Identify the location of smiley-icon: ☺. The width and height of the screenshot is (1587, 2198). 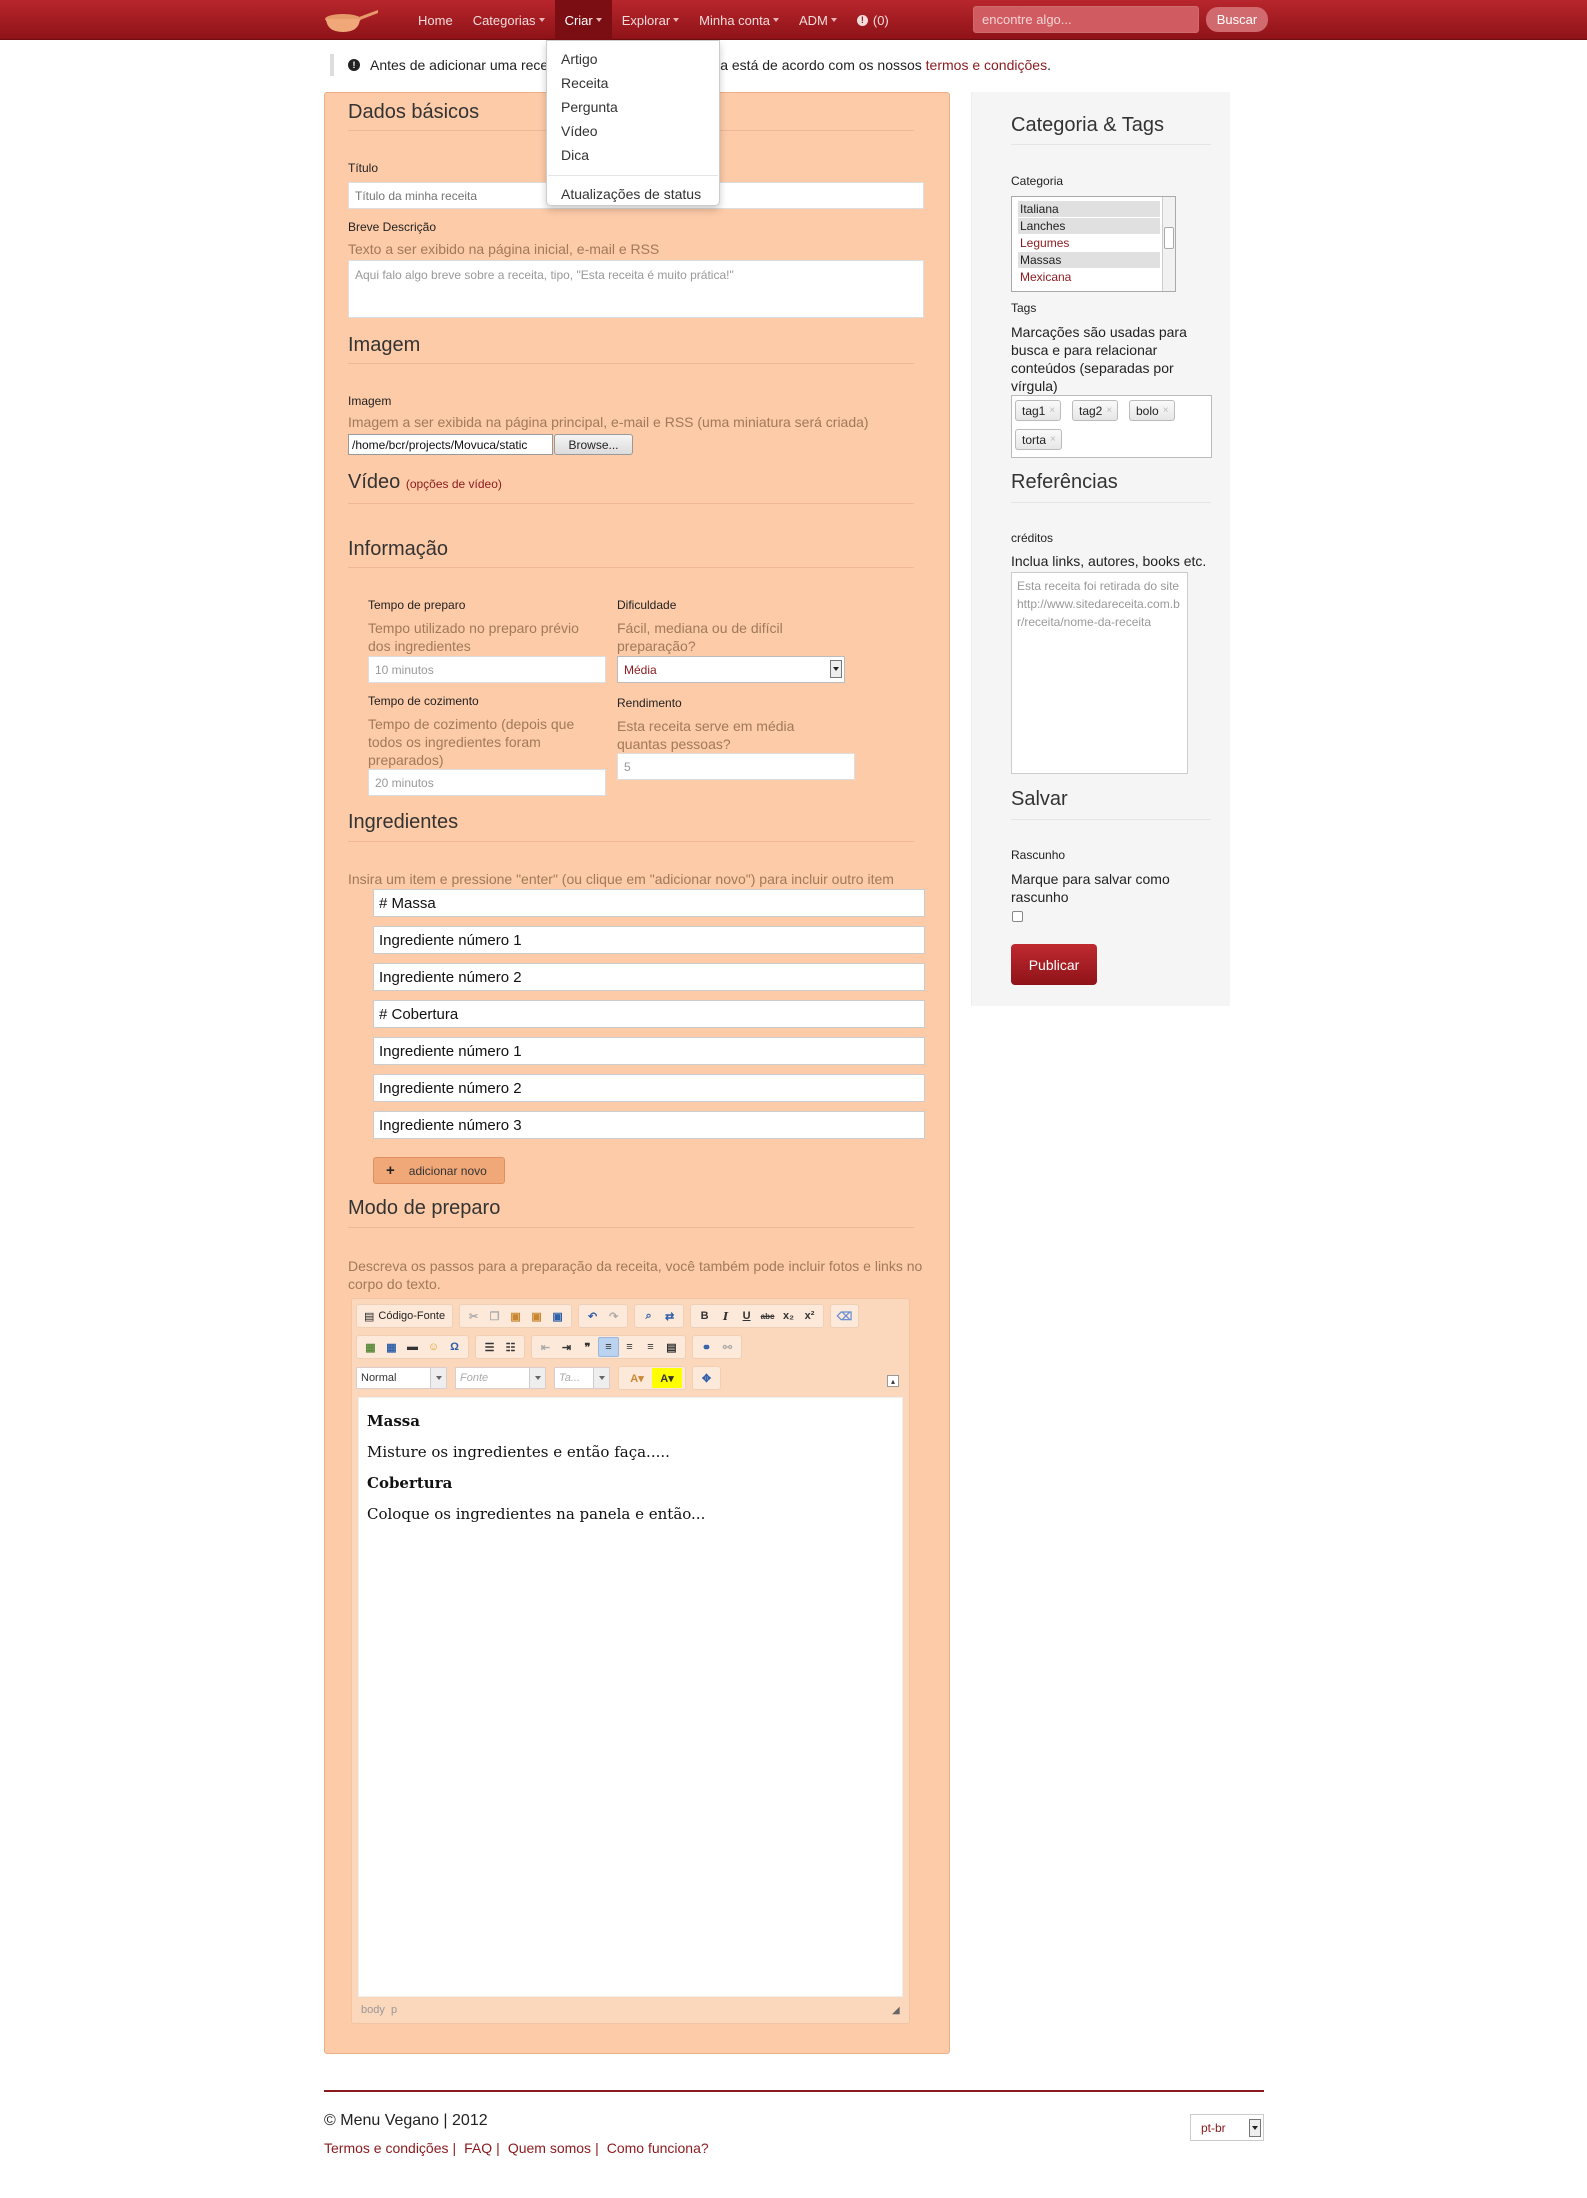
(433, 1347).